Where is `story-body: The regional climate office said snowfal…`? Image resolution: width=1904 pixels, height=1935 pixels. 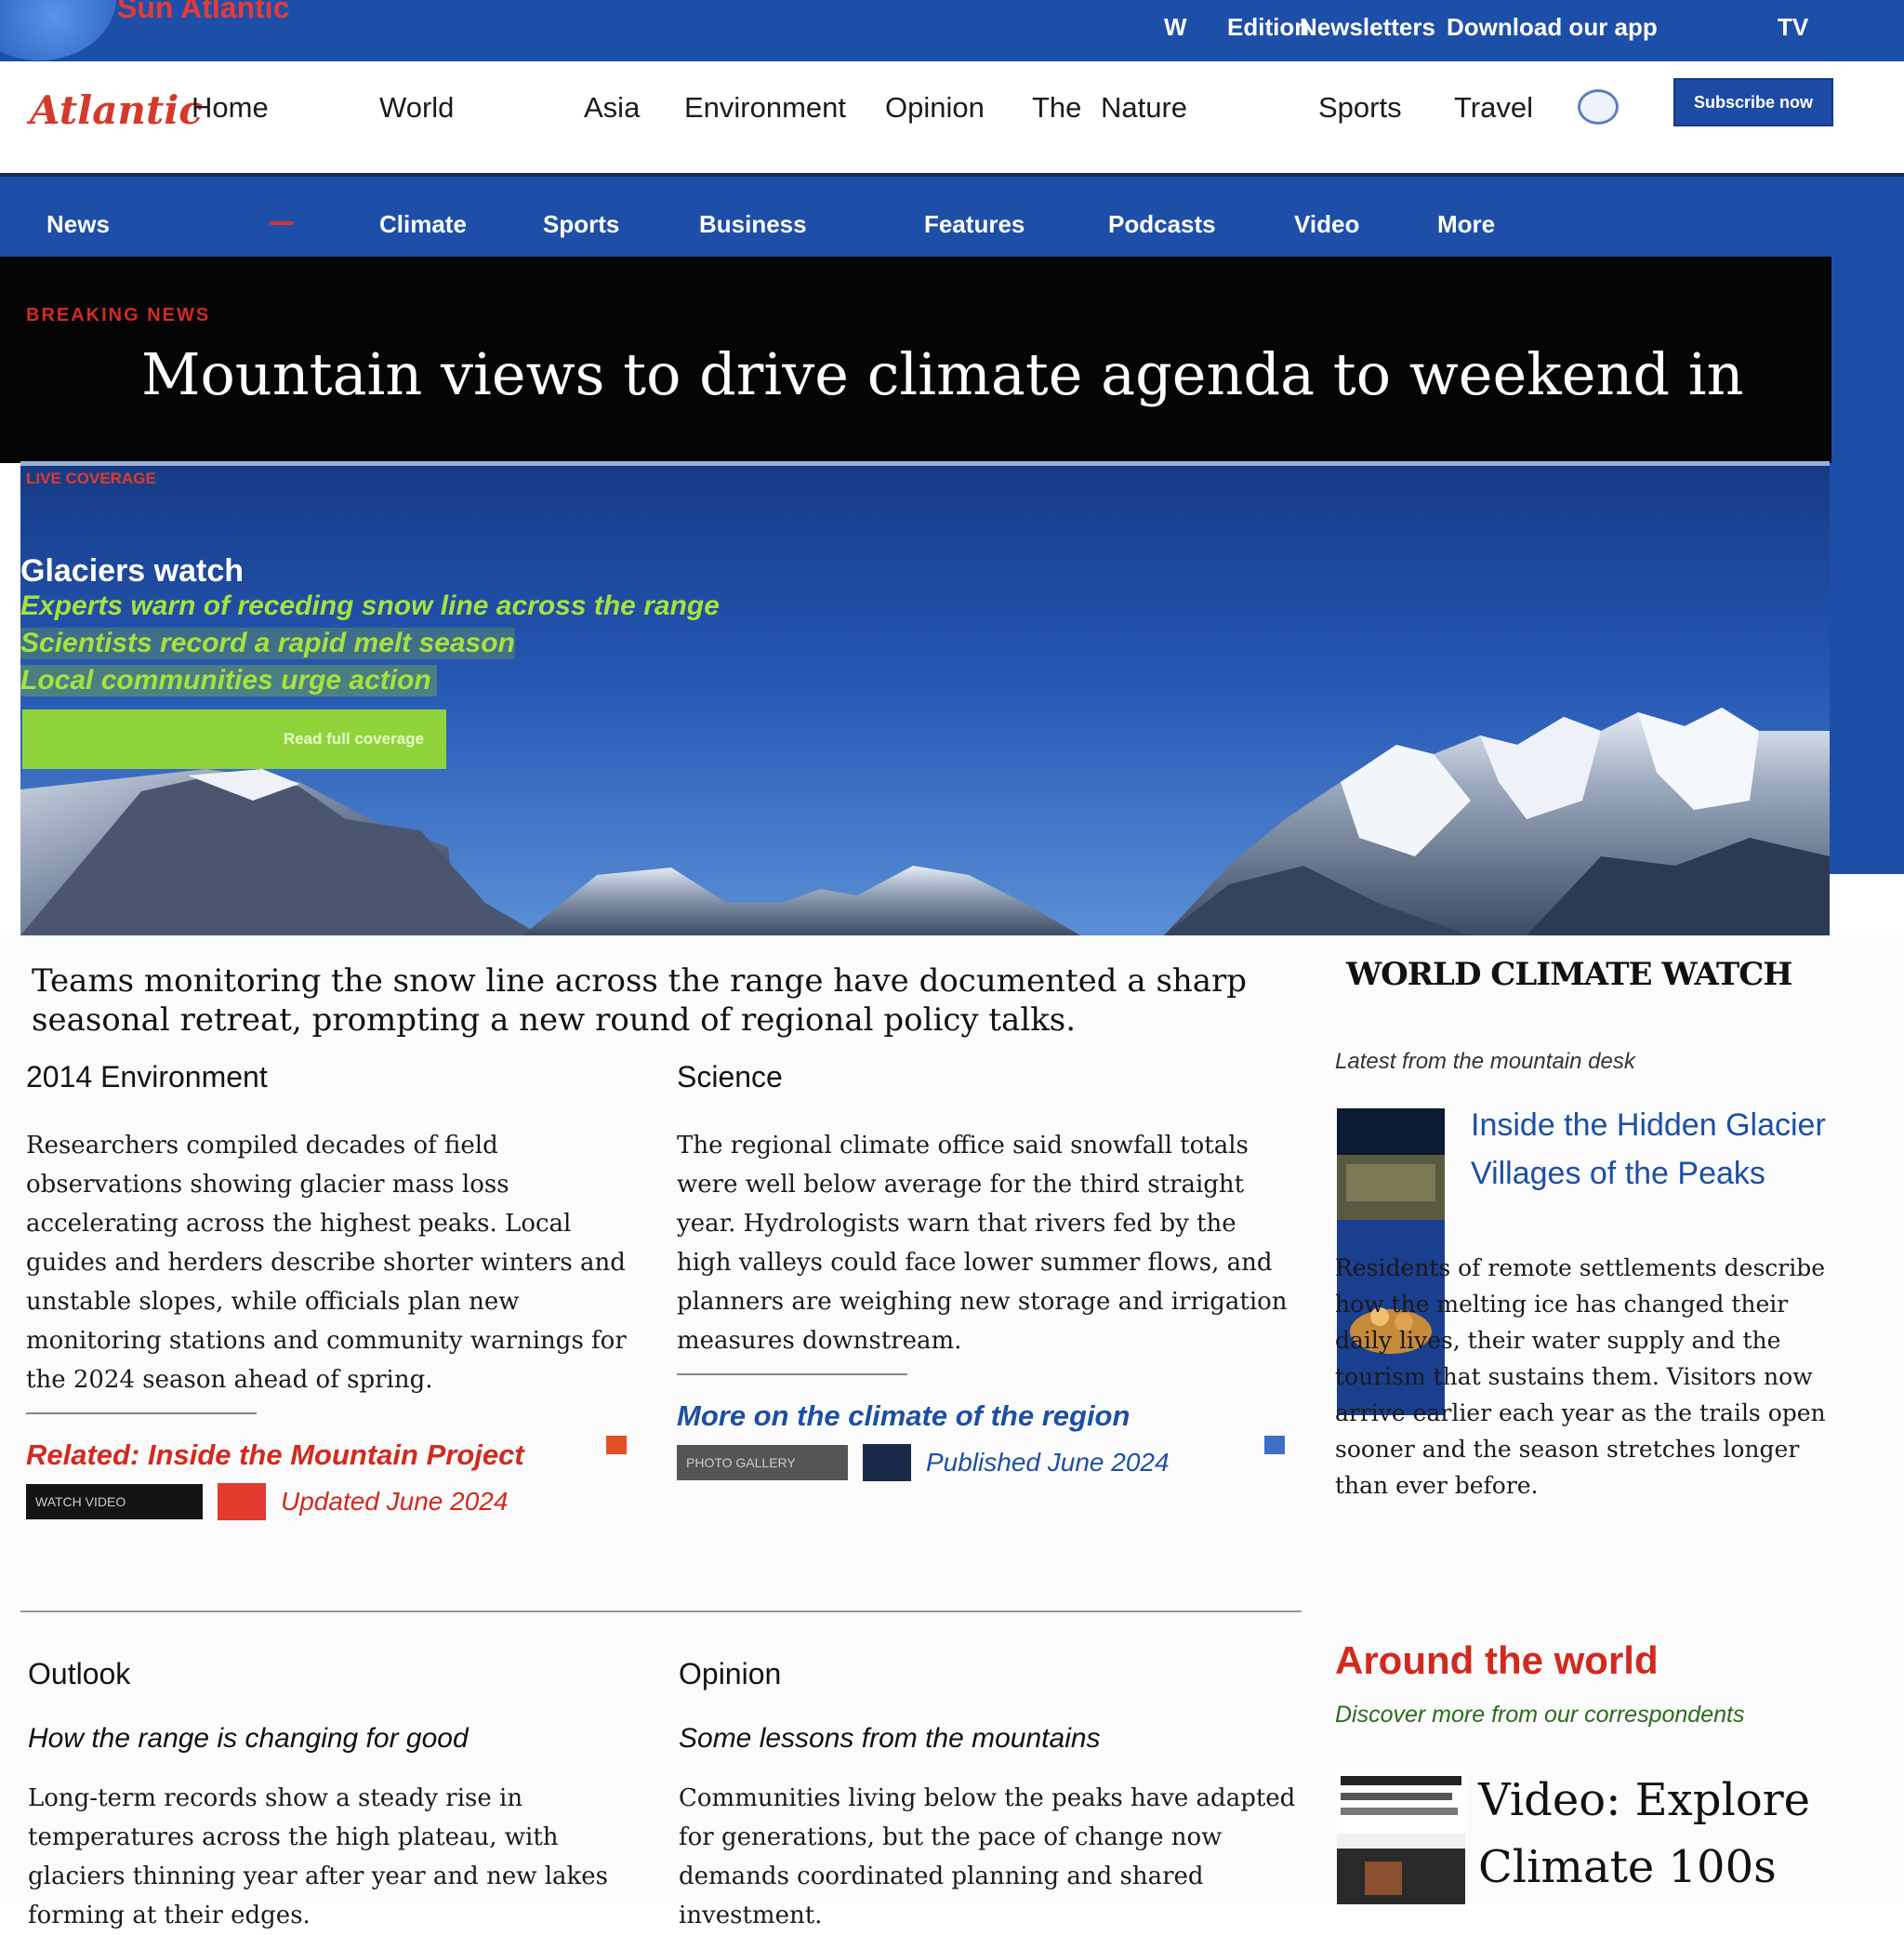 story-body: The regional climate office said snowfal… is located at coordinates (982, 1243).